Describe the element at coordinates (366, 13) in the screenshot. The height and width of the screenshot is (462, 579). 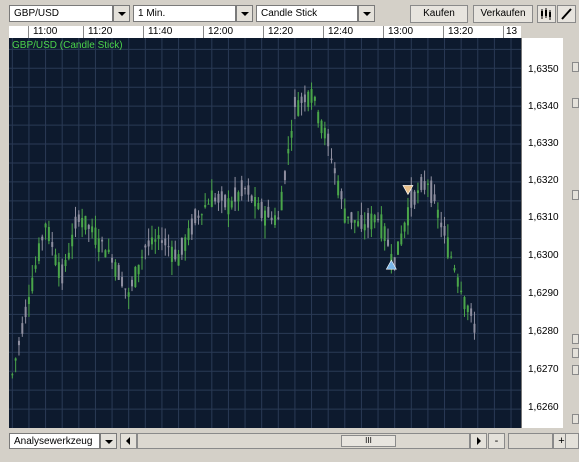
I see `chart-type-dropdown-button` at that location.